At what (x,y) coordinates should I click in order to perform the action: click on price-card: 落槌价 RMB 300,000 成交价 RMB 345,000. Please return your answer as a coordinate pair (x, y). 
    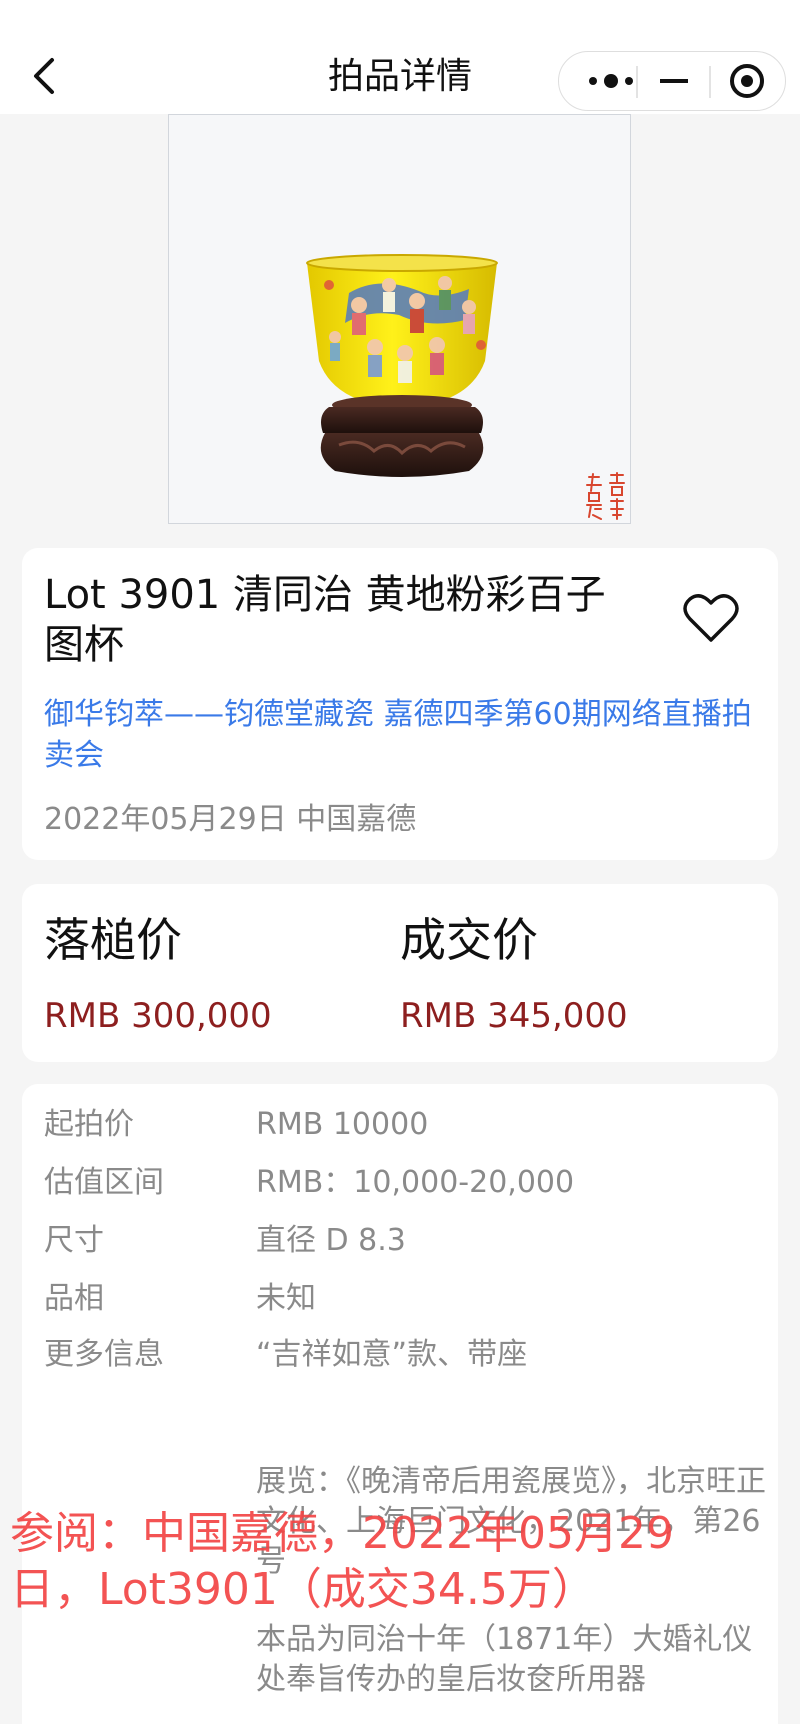
    Looking at the image, I should click on (400, 973).